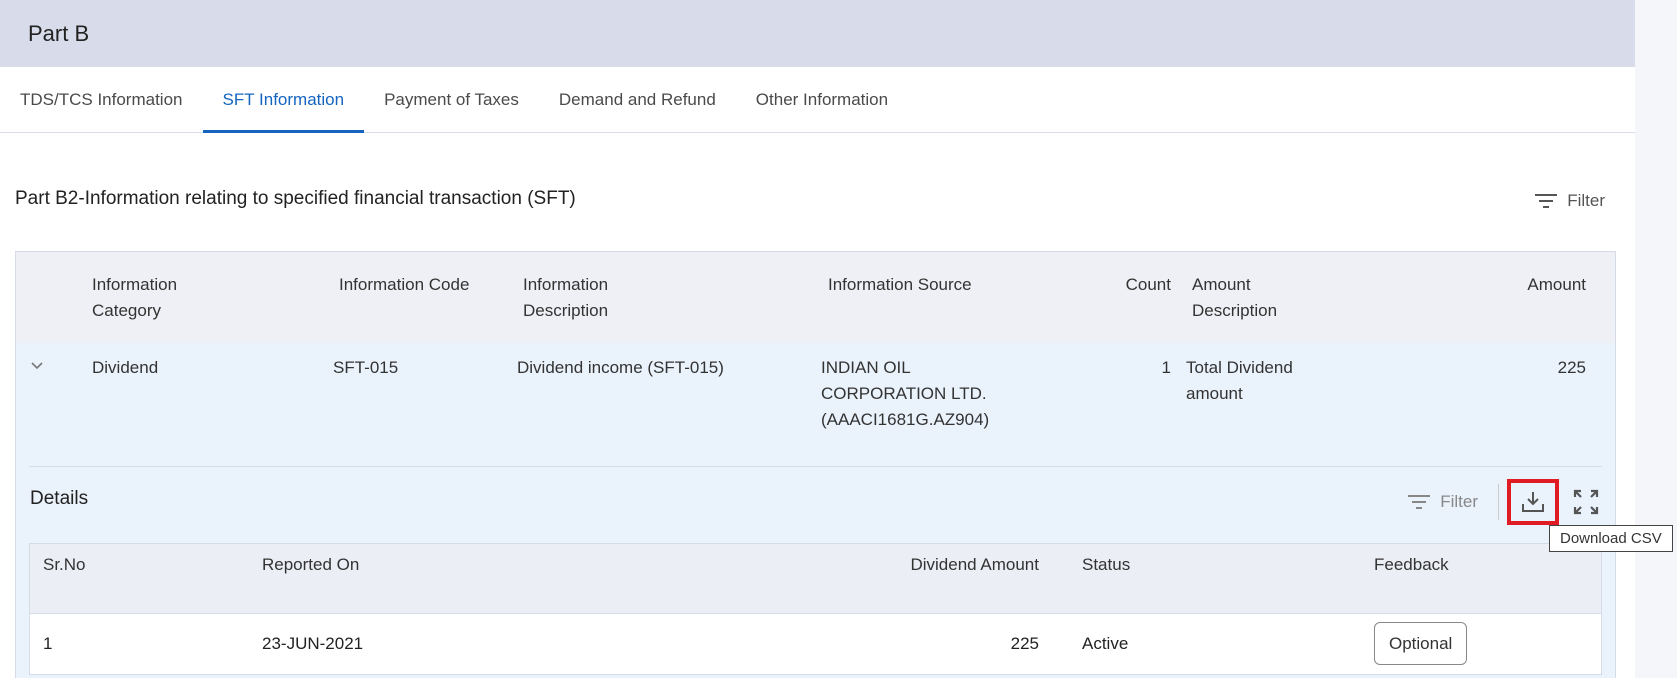  I want to click on download-csv-tooltip: Download CSV, so click(1611, 538).